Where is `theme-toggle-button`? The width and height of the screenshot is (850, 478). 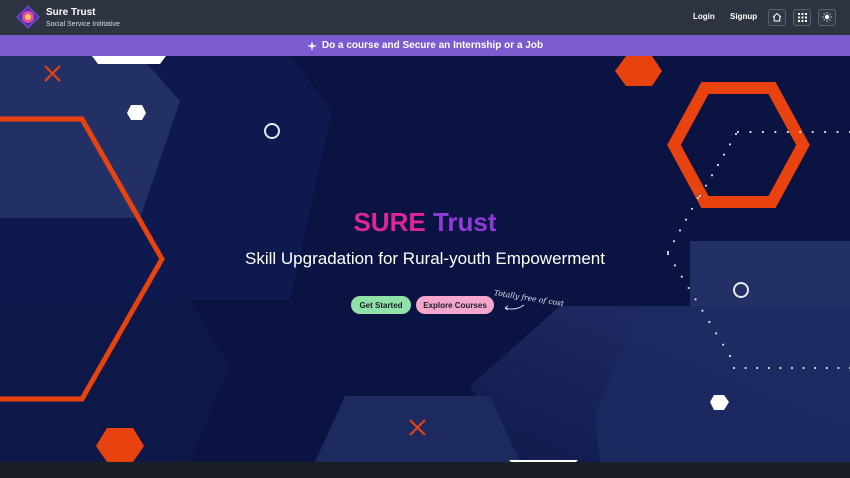 theme-toggle-button is located at coordinates (827, 17).